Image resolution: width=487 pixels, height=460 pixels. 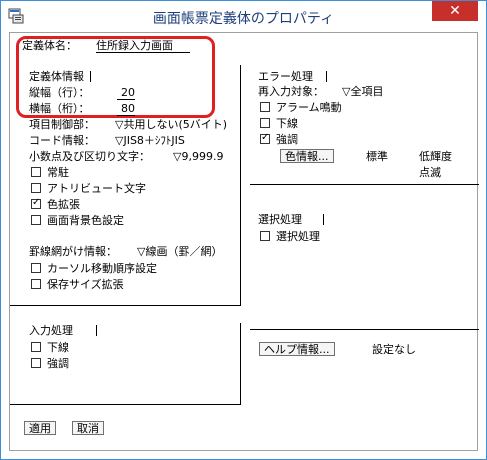 What do you see at coordinates (62, 124) in the screenshot?
I see `item-control-label: 項目制御部：` at bounding box center [62, 124].